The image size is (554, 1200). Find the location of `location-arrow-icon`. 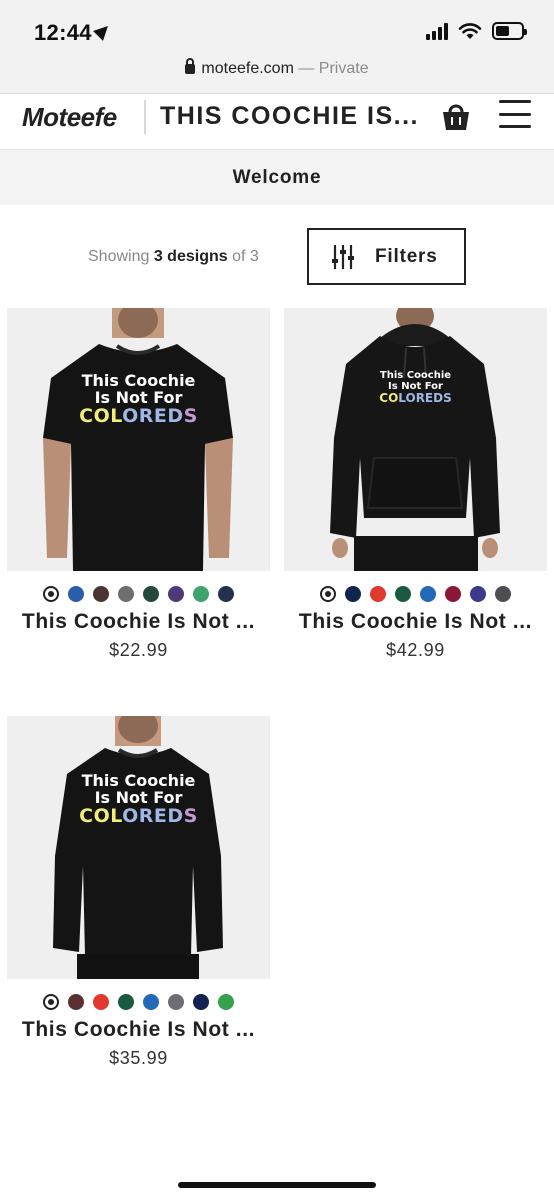

location-arrow-icon is located at coordinates (102, 31).